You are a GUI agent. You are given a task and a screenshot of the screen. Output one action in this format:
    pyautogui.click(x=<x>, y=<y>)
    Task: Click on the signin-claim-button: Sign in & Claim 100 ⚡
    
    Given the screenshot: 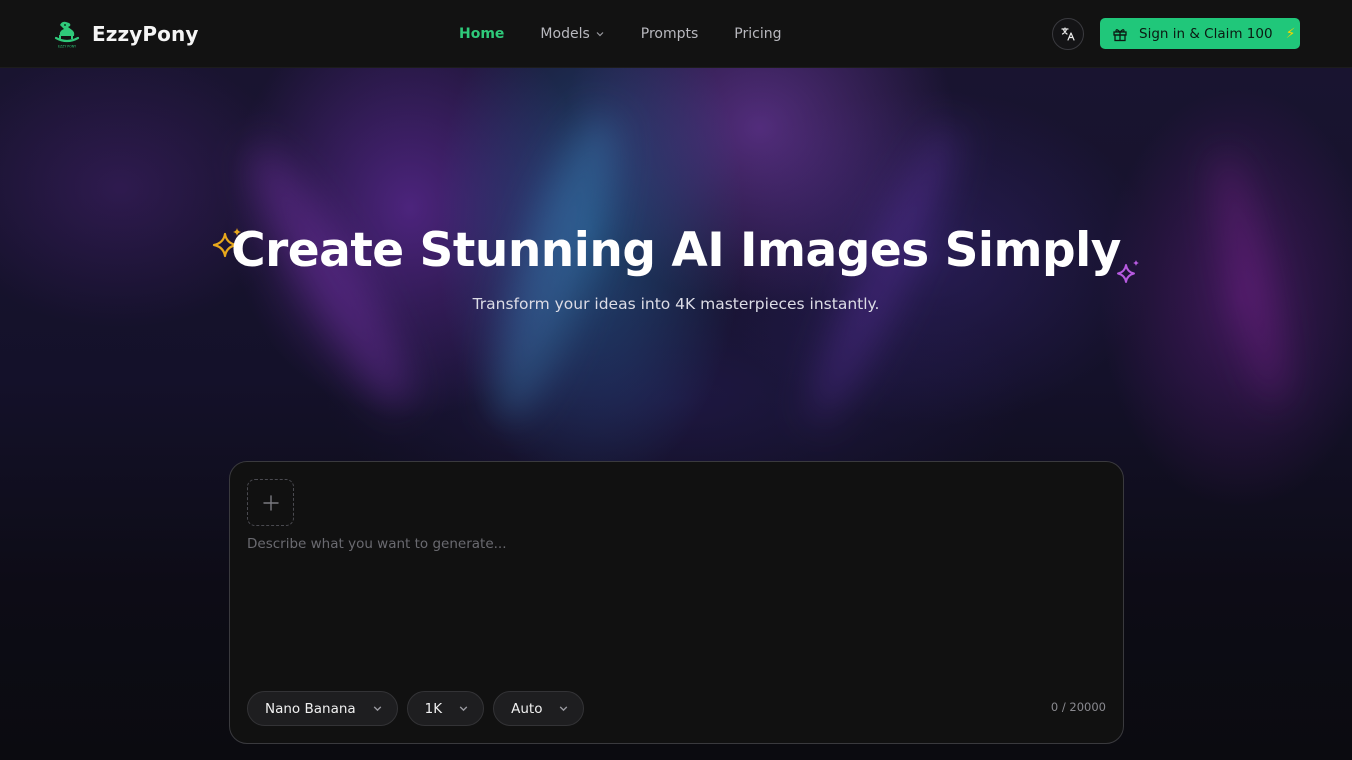 What is the action you would take?
    pyautogui.click(x=1200, y=33)
    